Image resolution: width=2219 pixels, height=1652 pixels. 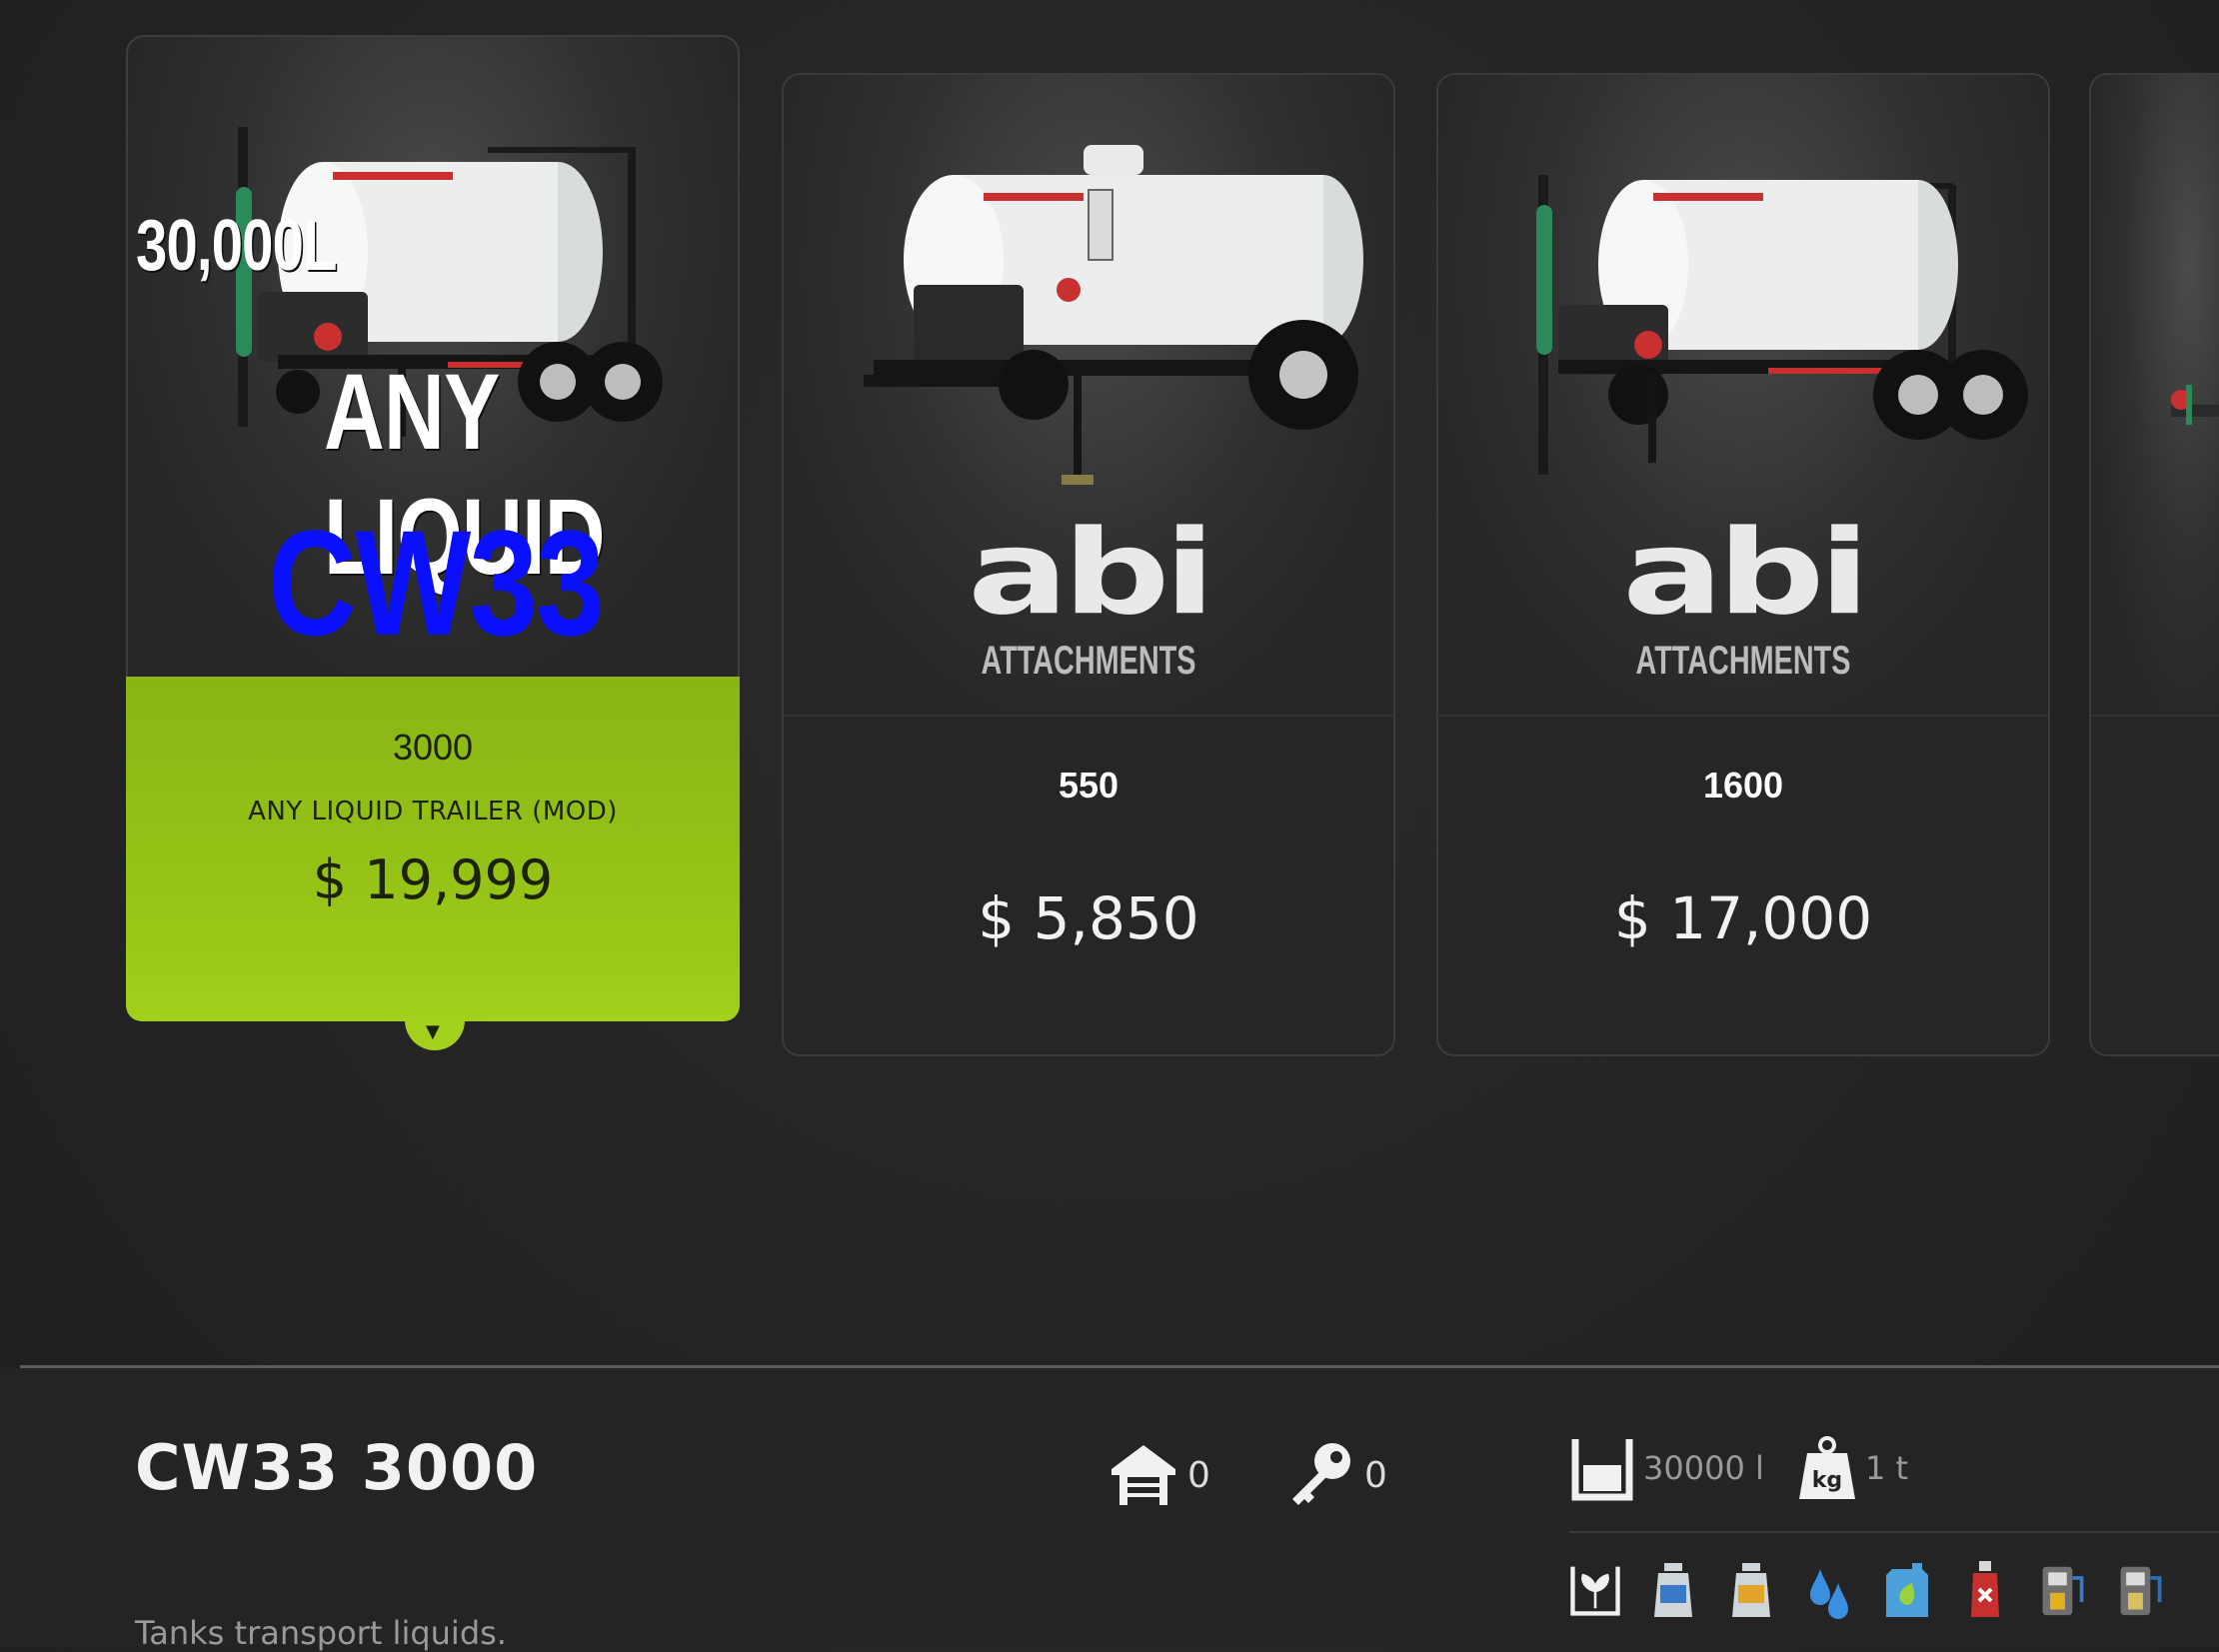 What do you see at coordinates (1595, 1590) in the screenshot?
I see `seedling-icon` at bounding box center [1595, 1590].